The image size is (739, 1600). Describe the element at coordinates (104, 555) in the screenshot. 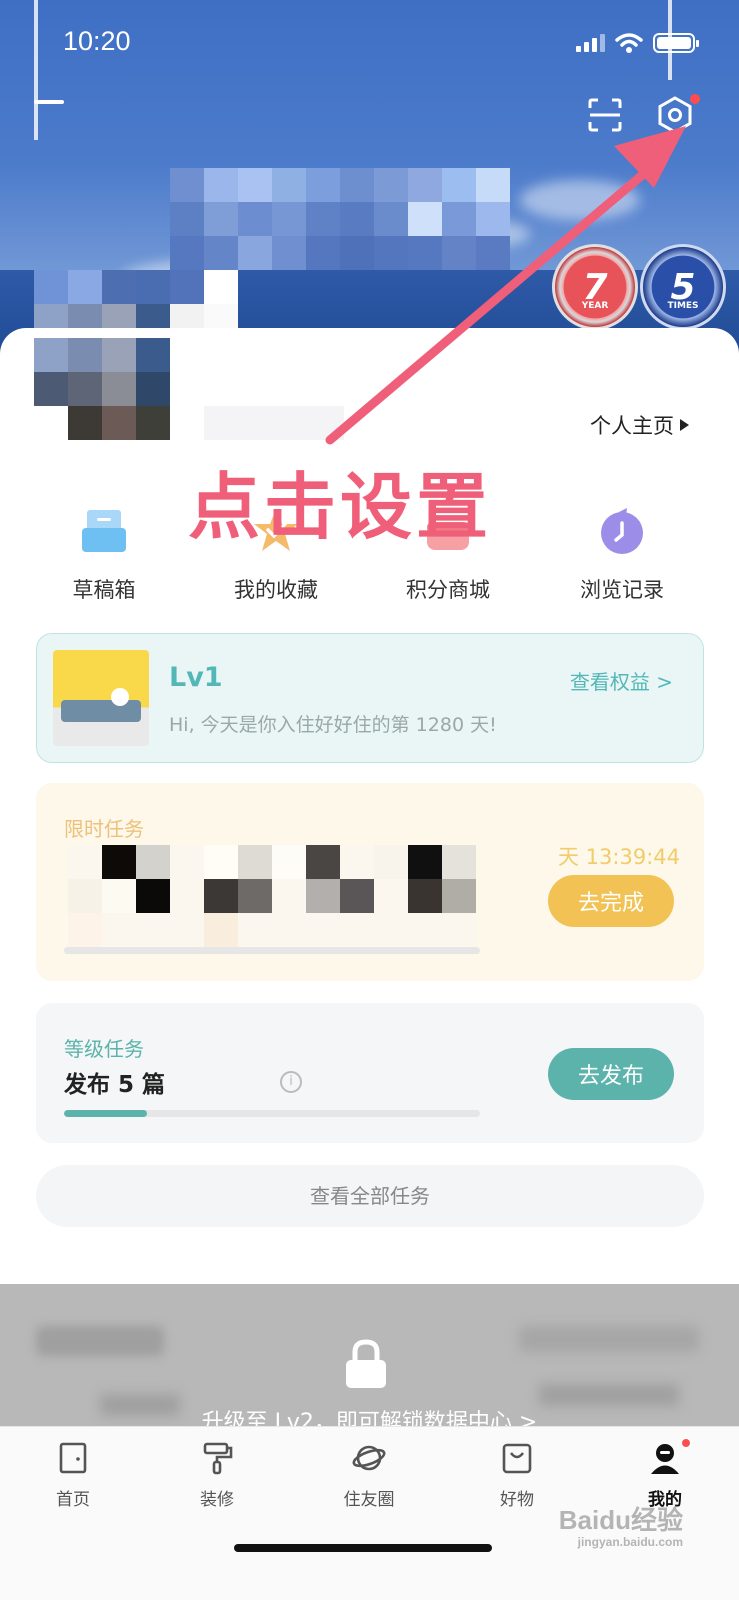

I see `quick-action-drafts: 草稿箱` at that location.